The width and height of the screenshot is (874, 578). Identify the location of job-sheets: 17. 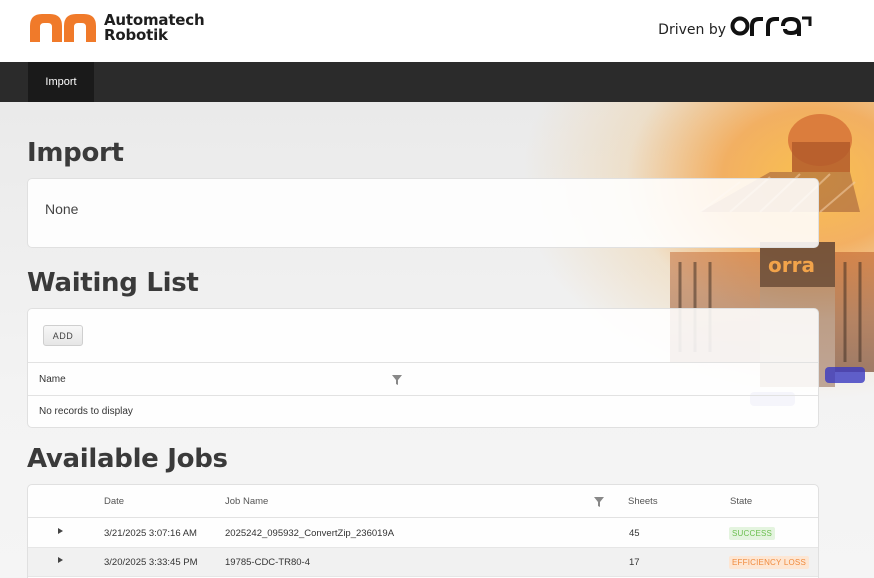
(634, 562).